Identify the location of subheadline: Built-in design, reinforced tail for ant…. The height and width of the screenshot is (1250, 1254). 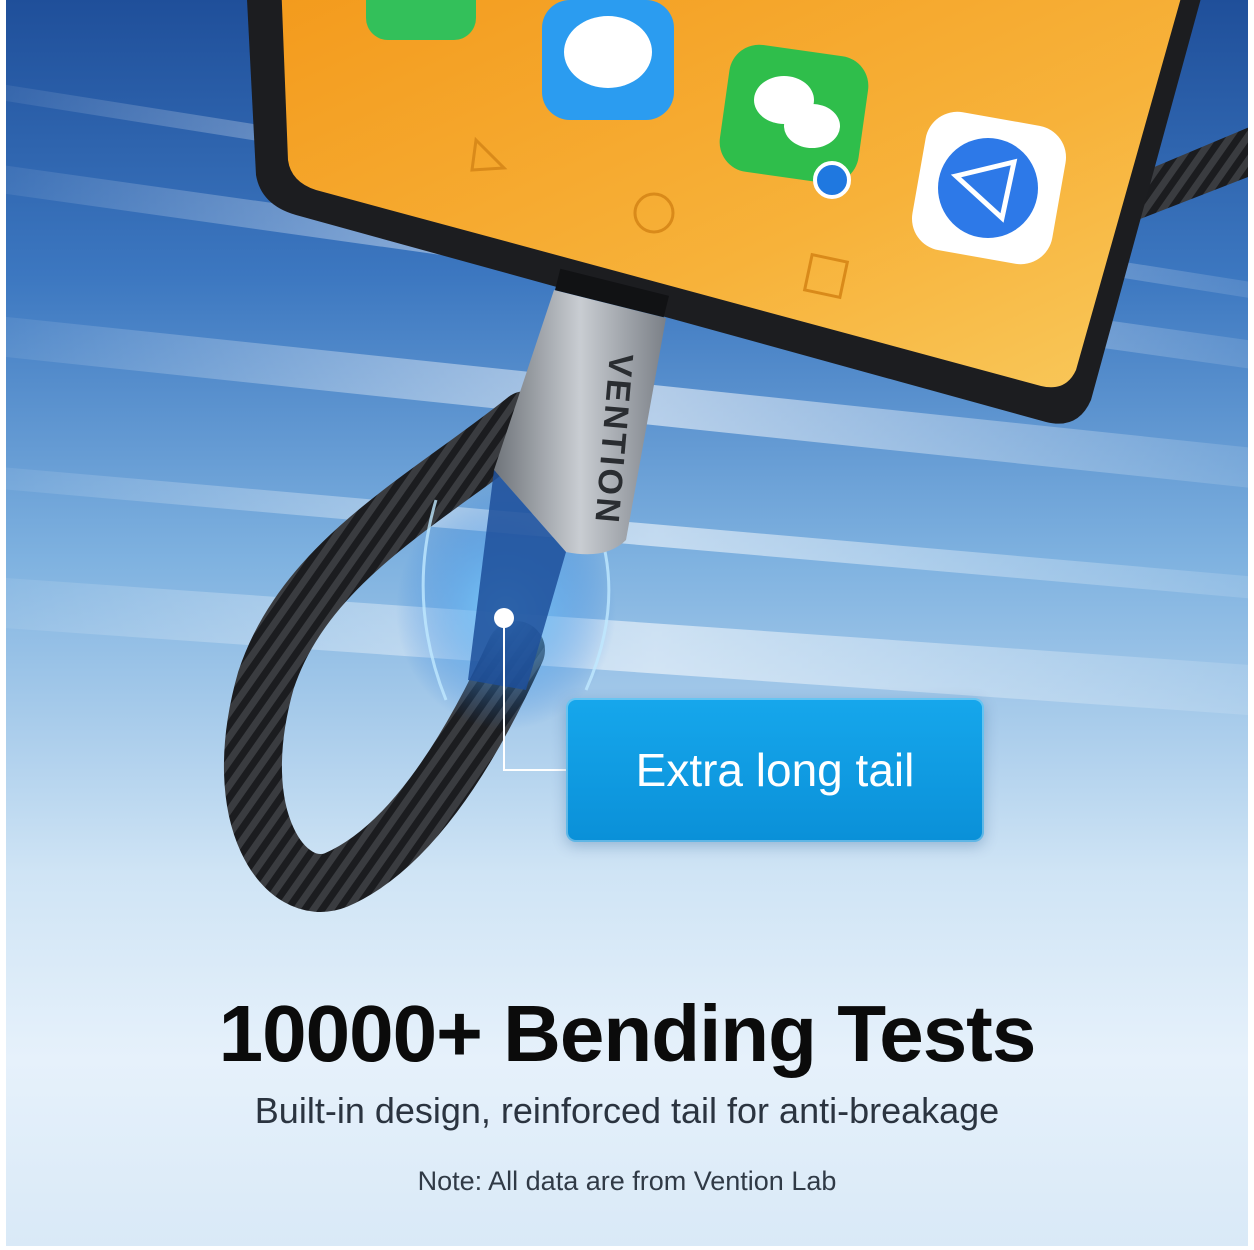
(627, 1110).